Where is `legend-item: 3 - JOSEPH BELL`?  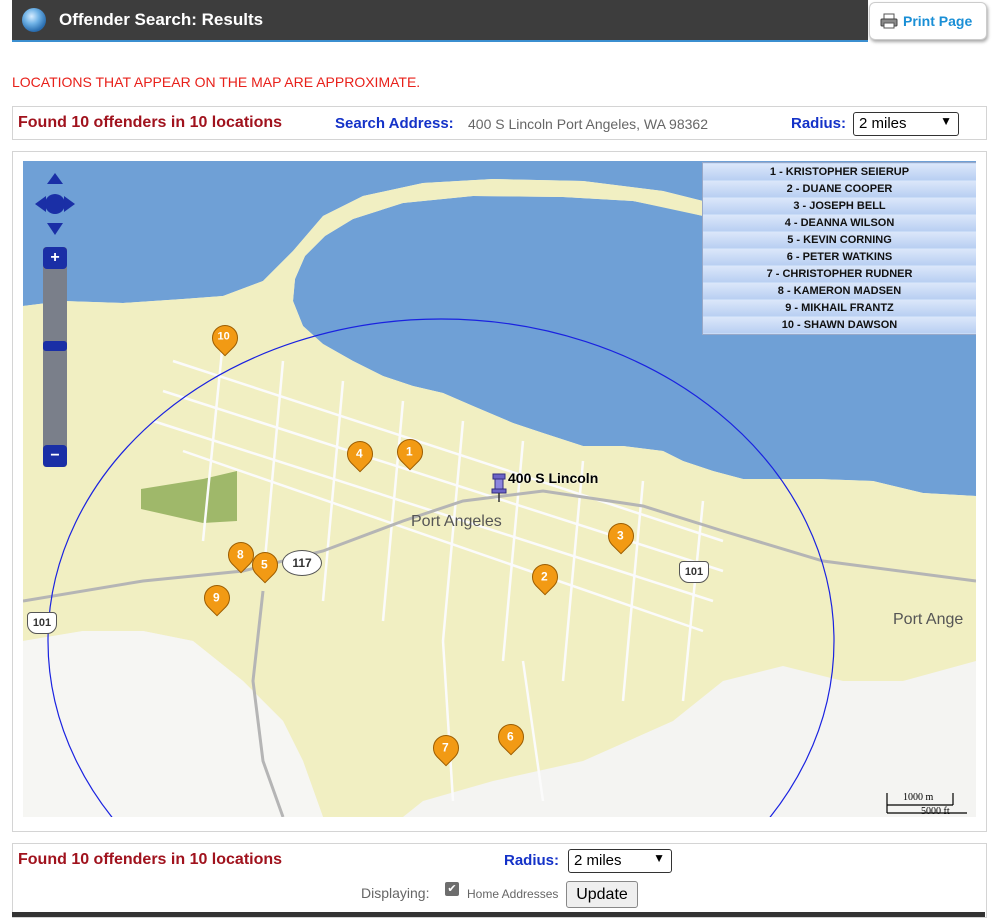 legend-item: 3 - JOSEPH BELL is located at coordinates (839, 206).